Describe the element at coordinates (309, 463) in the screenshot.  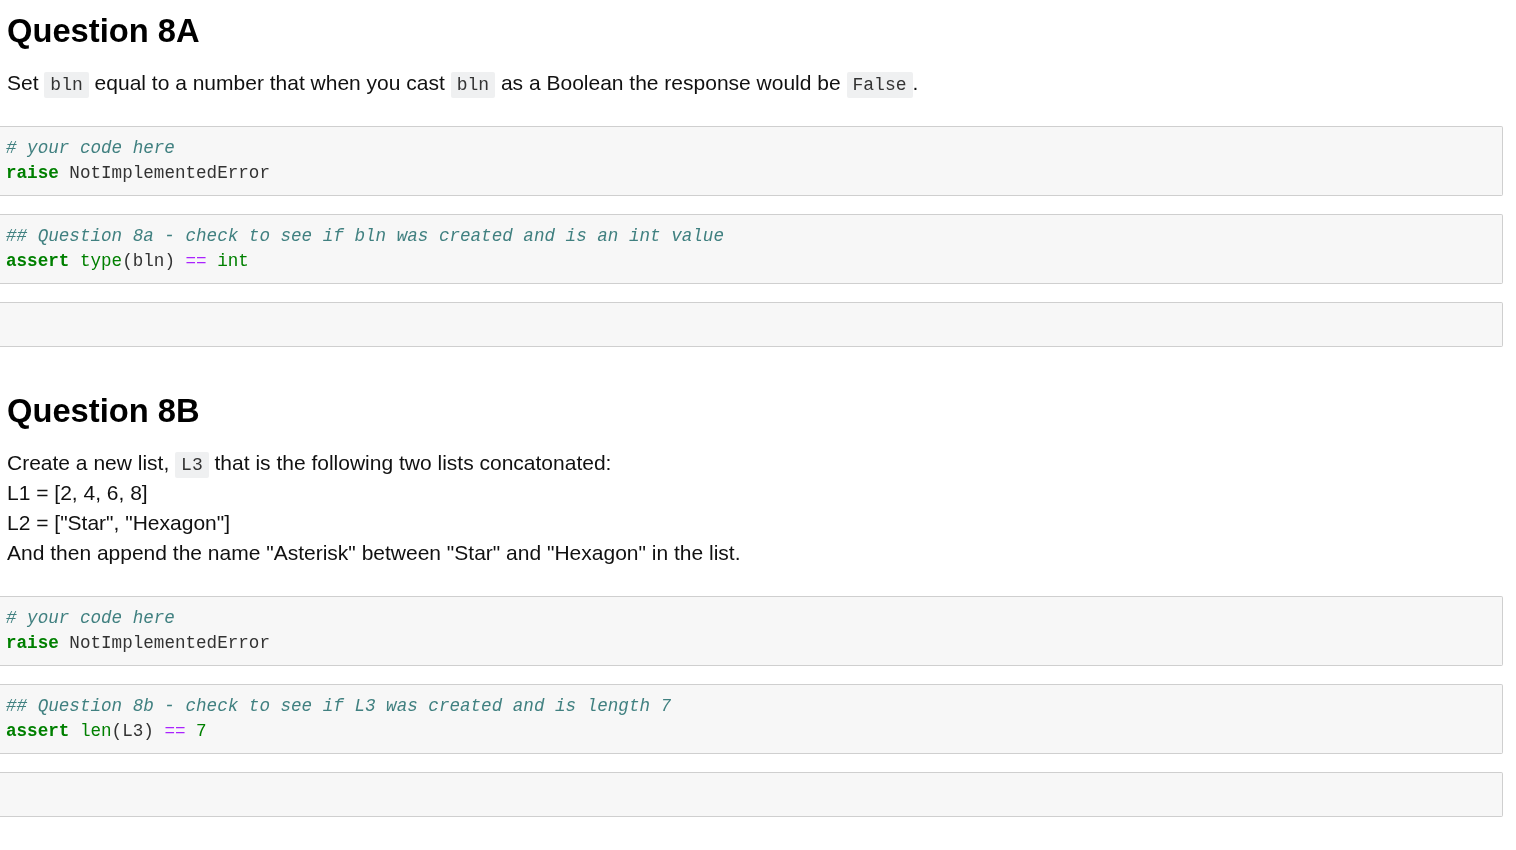
I see `question-text: Create a new list, L3 that is the following two lists concatonated:` at that location.